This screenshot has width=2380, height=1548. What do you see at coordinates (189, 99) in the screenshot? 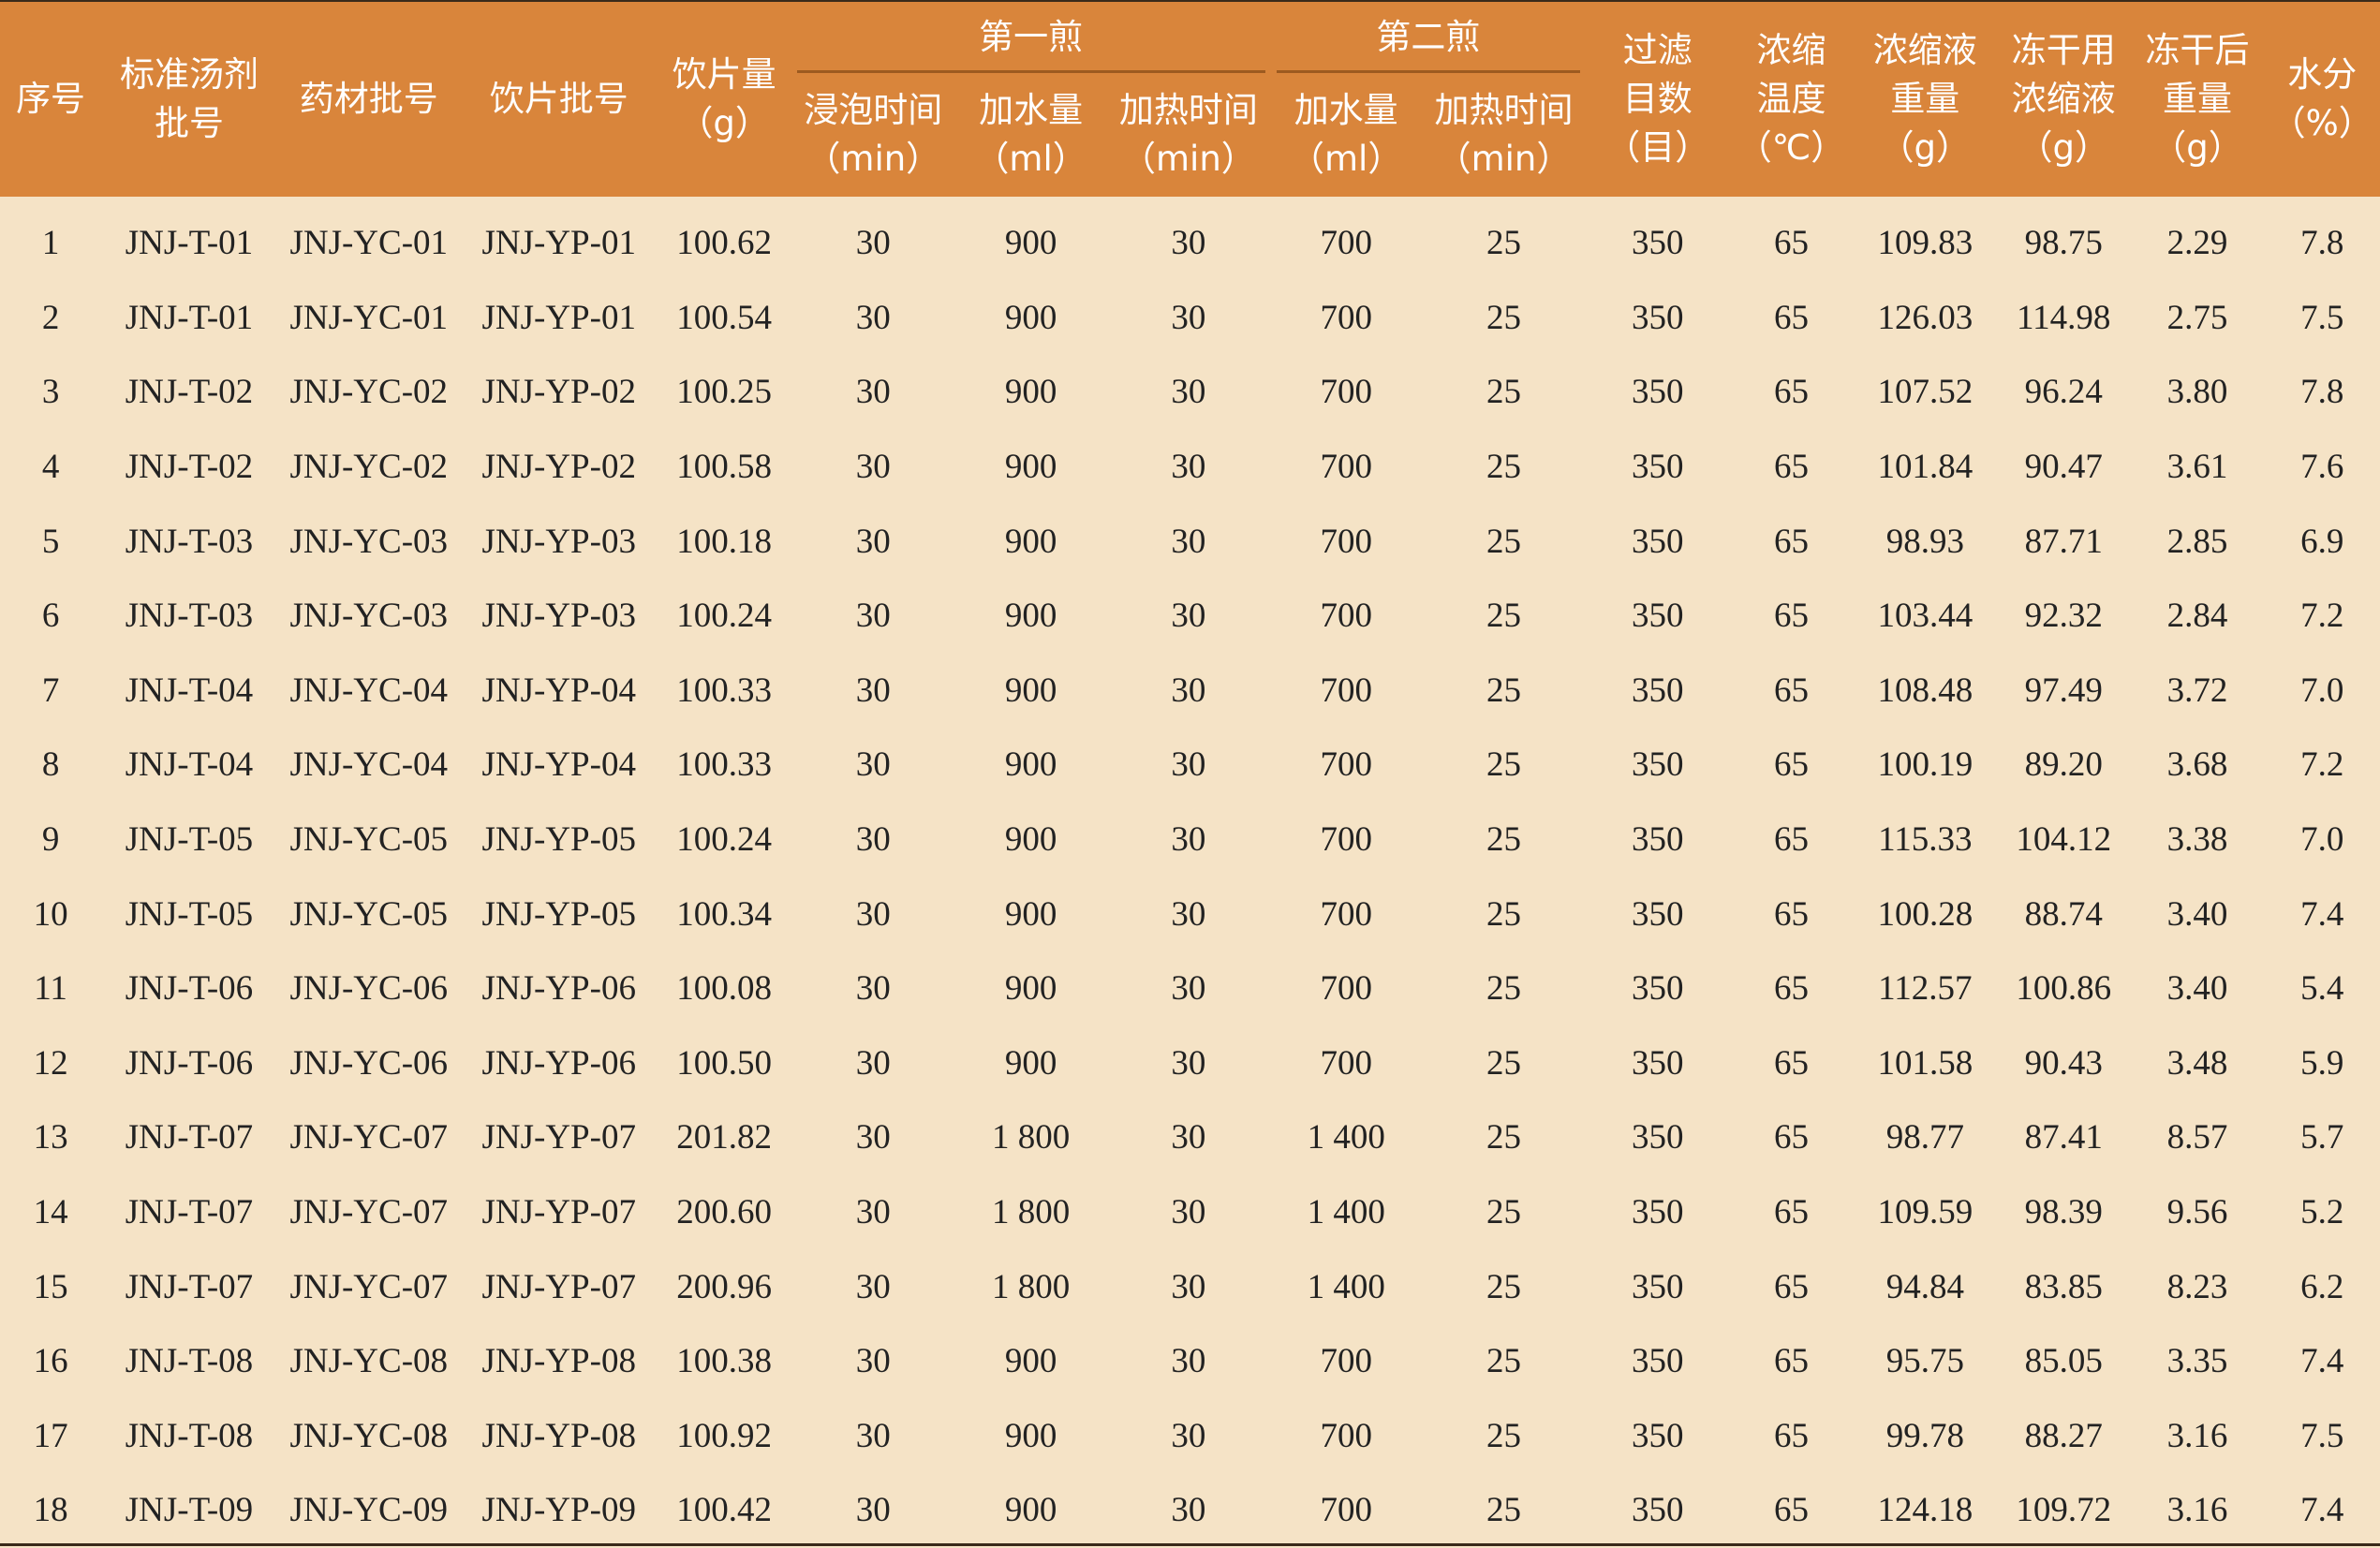
I see `col-header-std-batch: 标准汤剂 批号` at bounding box center [189, 99].